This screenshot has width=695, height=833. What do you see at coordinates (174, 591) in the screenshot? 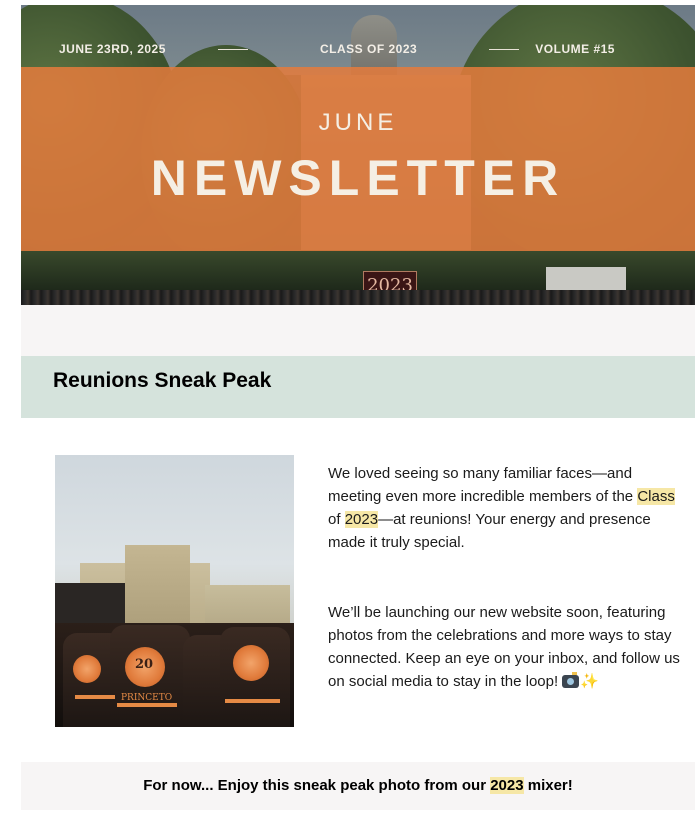
I see `reunion-photo: PRINCETO 20` at bounding box center [174, 591].